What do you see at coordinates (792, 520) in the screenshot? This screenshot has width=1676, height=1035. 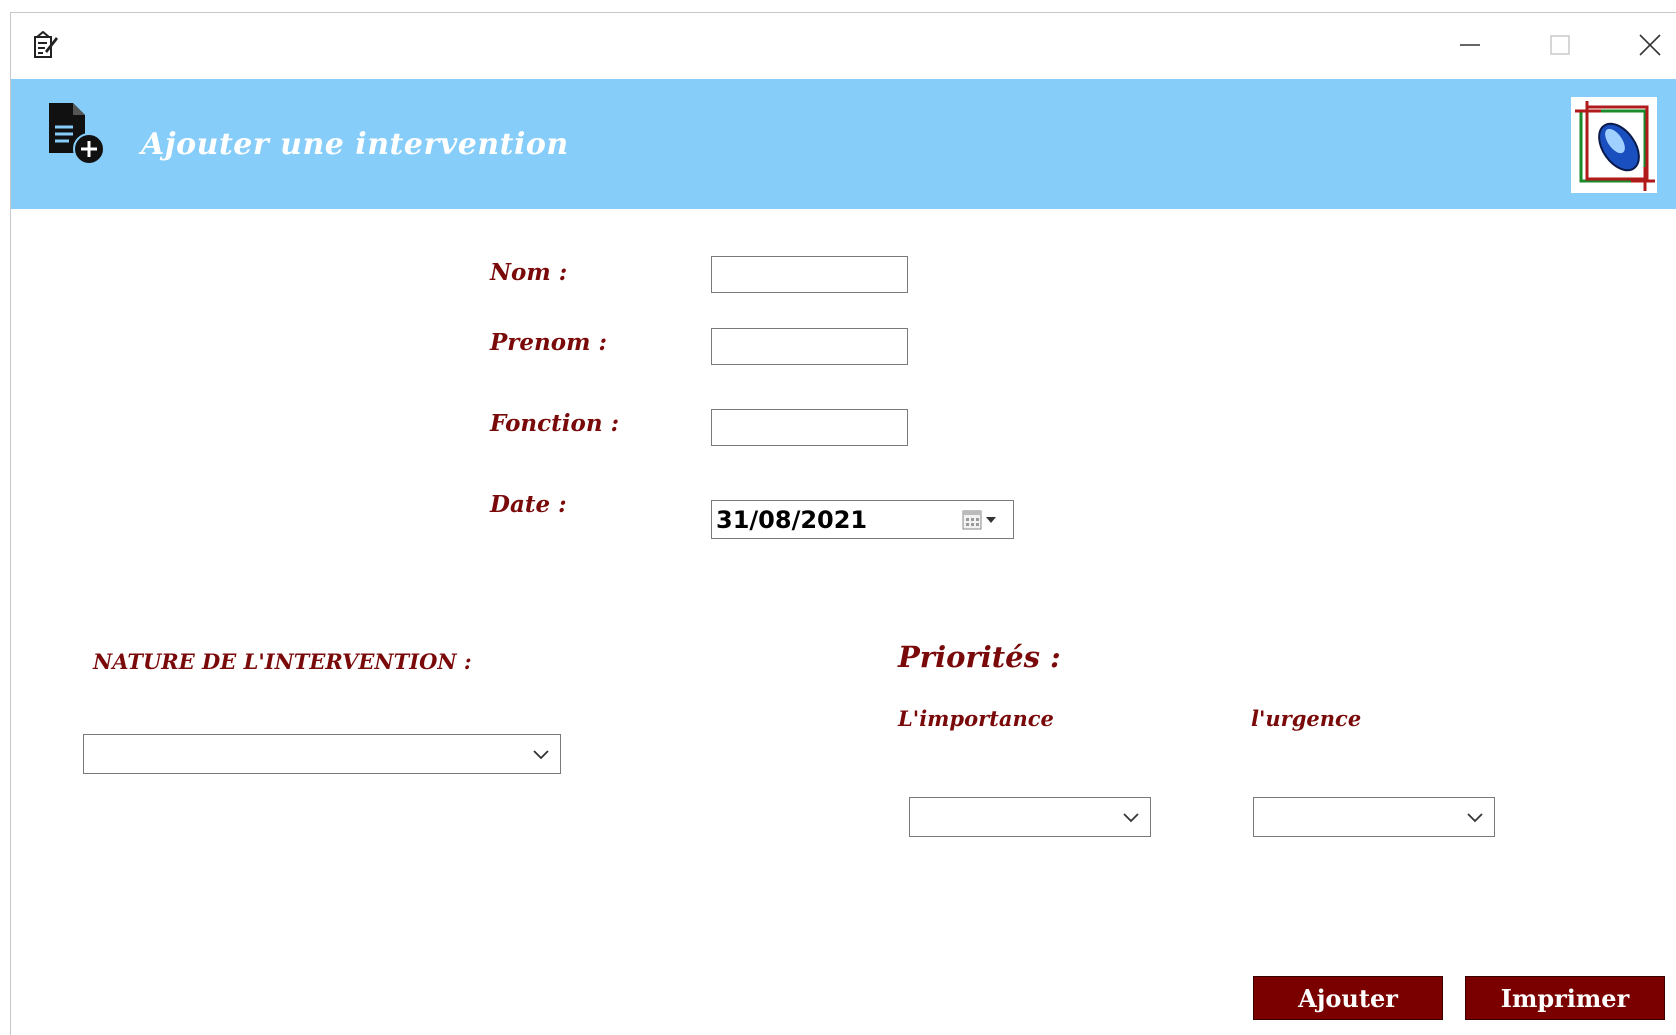 I see `date-value: 31/08/2021` at bounding box center [792, 520].